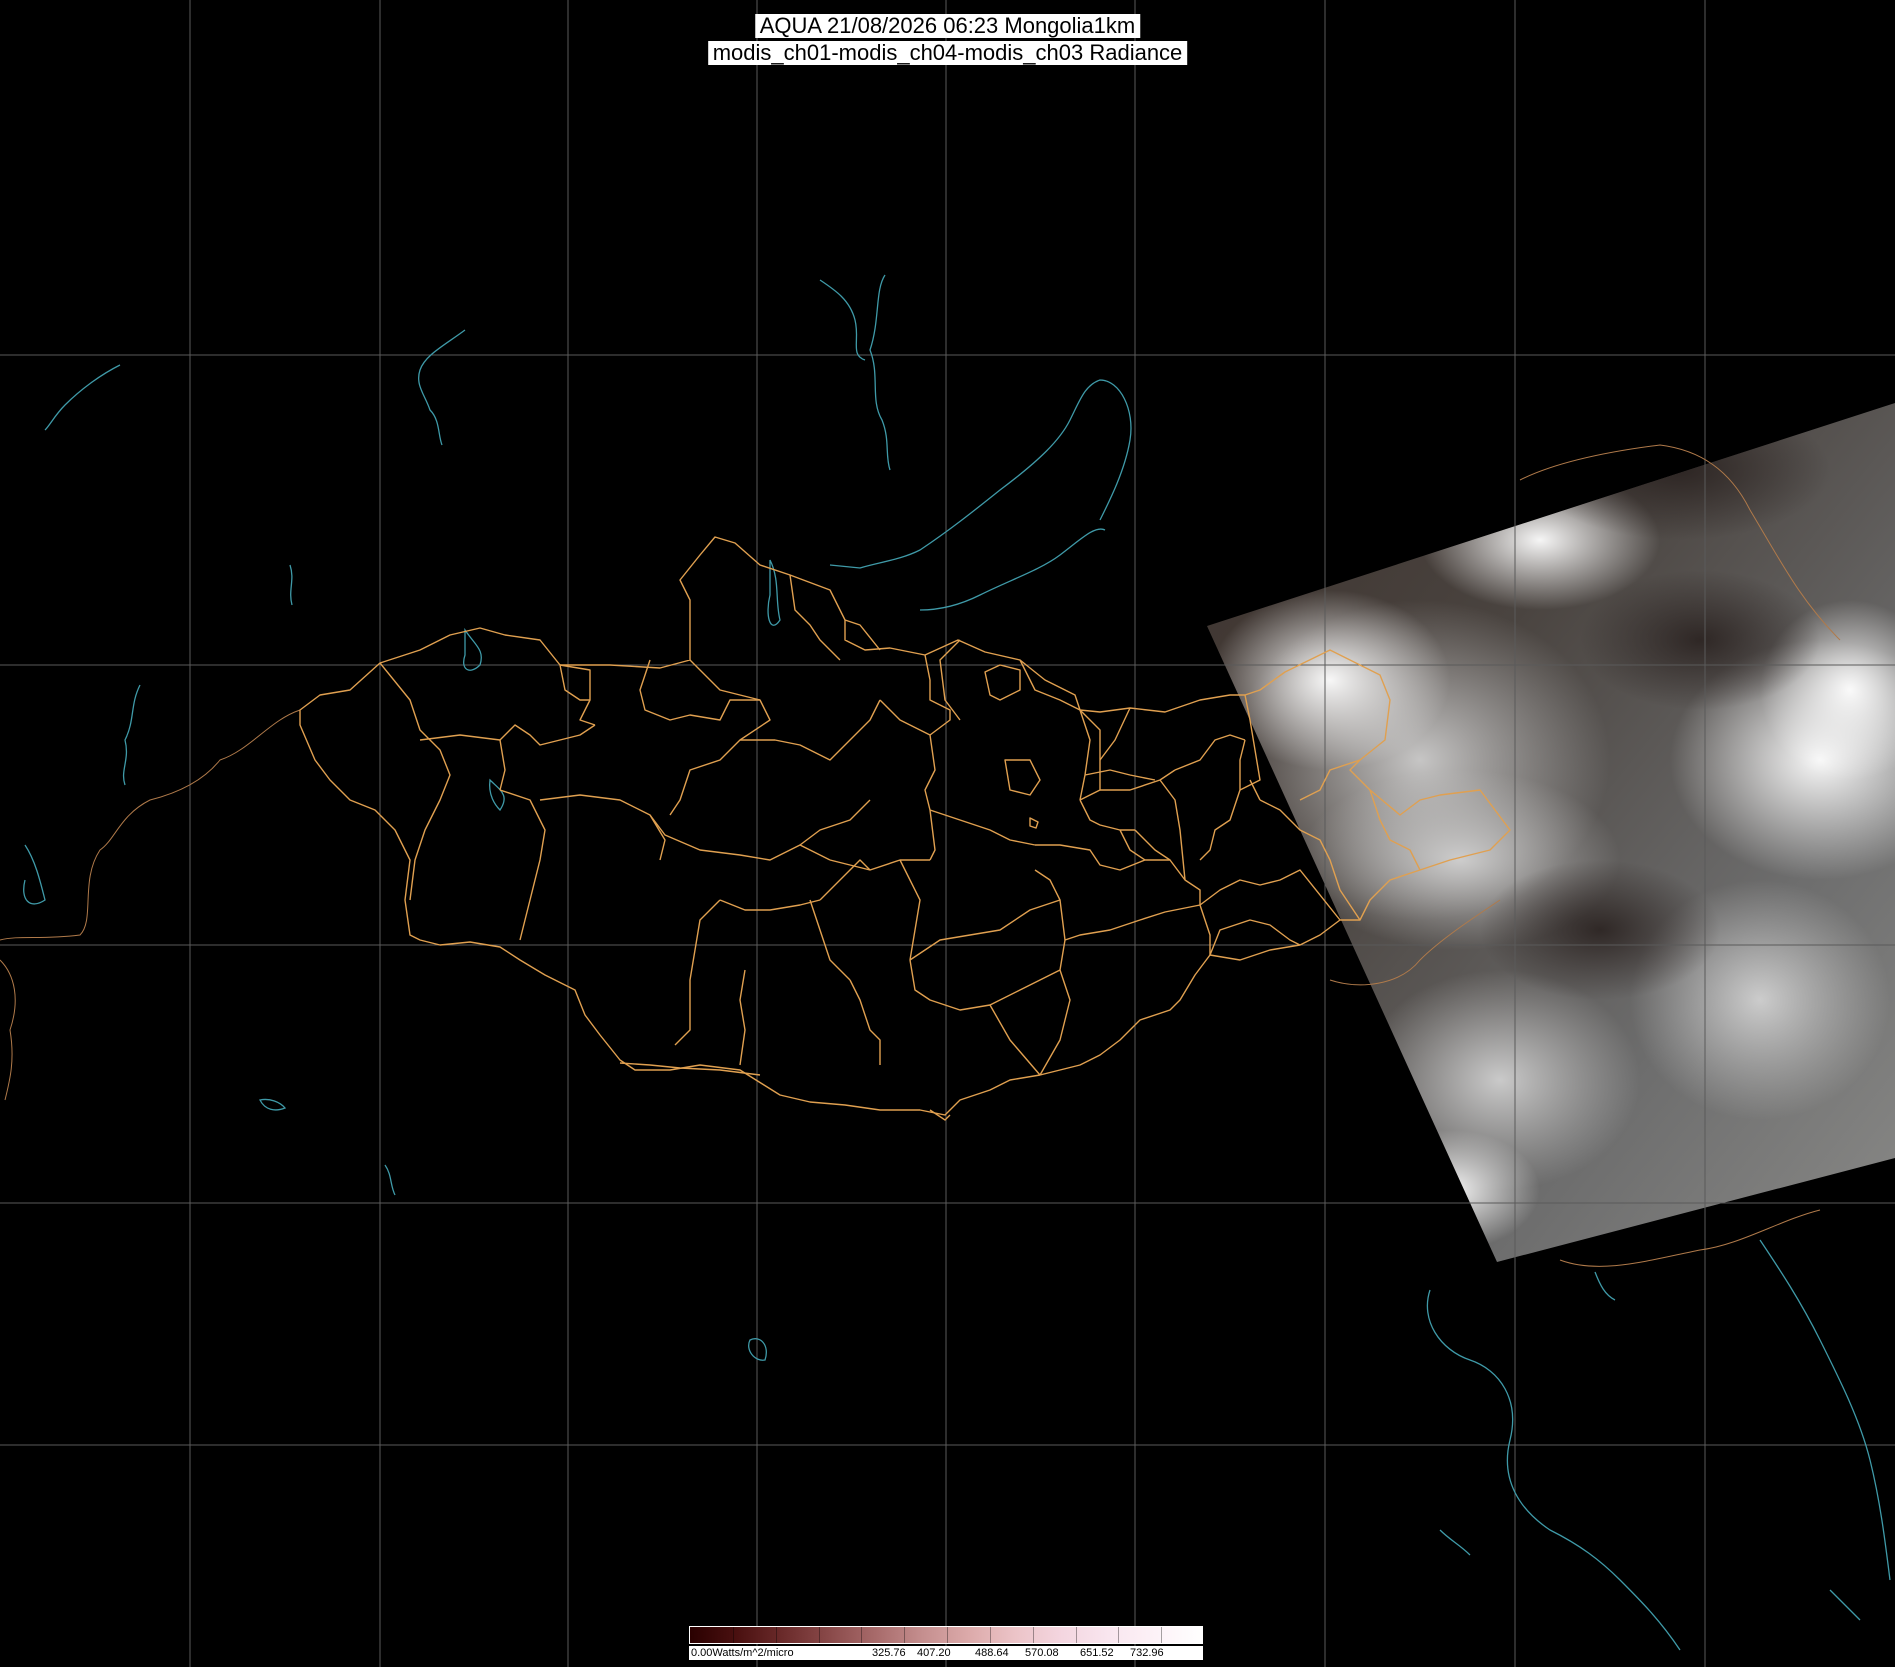 The height and width of the screenshot is (1667, 1895). Describe the element at coordinates (992, 1653) in the screenshot. I see `legend-tick: 488.64` at that location.